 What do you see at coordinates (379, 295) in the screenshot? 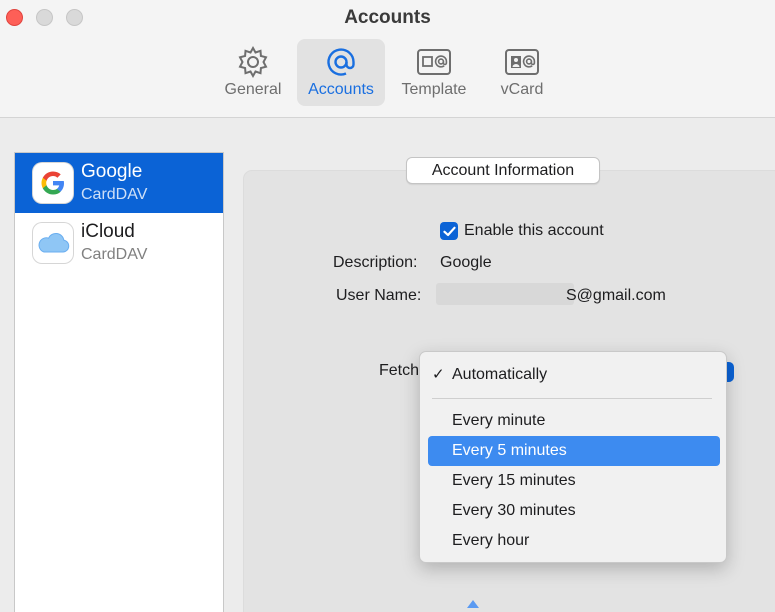
I see `username-label: User Name:` at bounding box center [379, 295].